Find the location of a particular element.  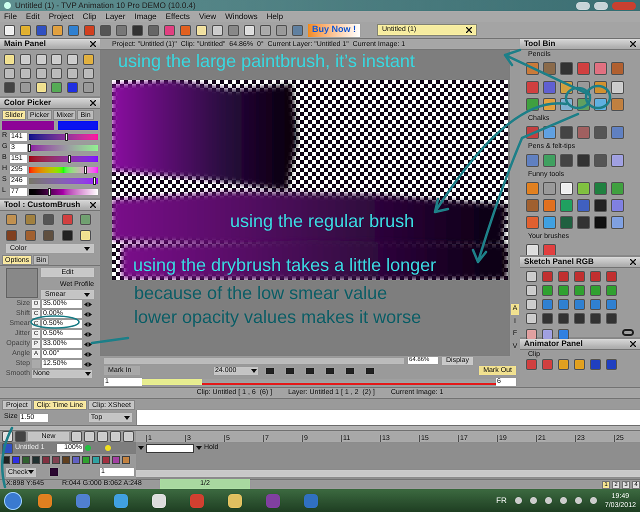

menu-item: Windows is located at coordinates (241, 16).